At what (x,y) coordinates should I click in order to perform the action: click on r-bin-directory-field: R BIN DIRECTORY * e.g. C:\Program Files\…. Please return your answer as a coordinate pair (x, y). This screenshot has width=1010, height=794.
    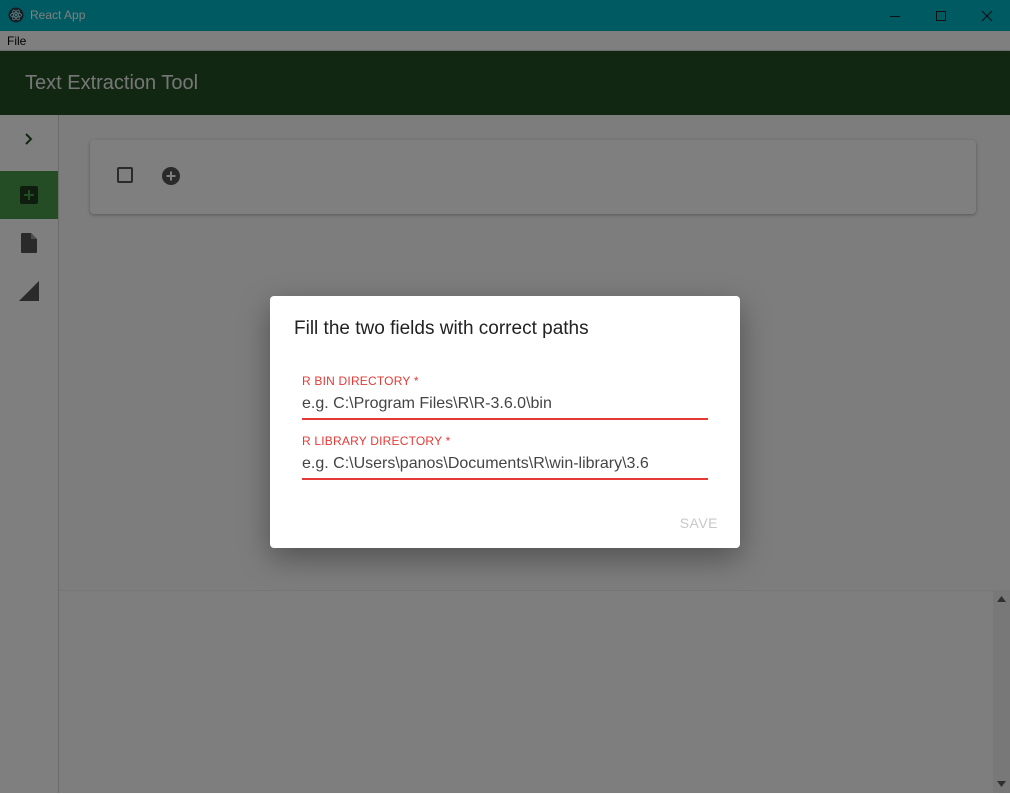
    Looking at the image, I should click on (505, 397).